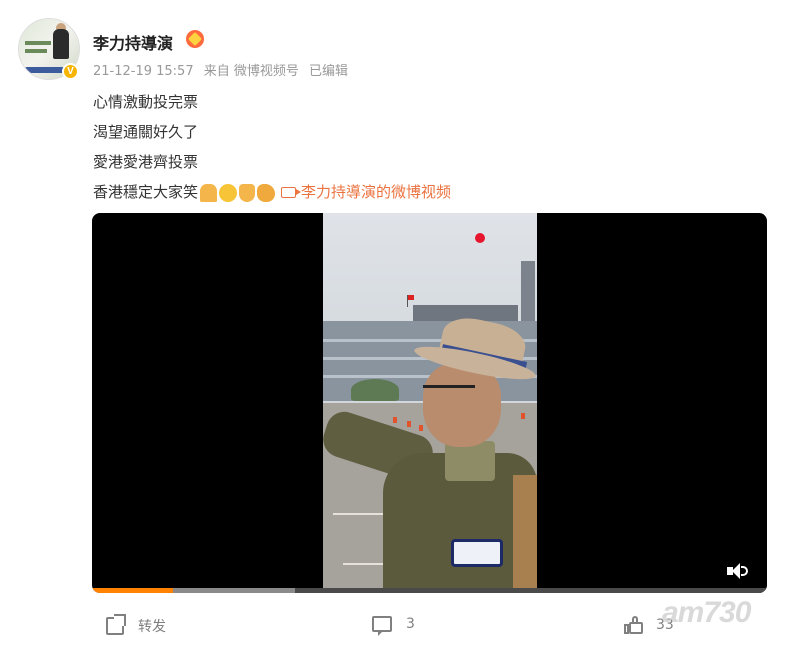 Image resolution: width=785 pixels, height=652 pixels. What do you see at coordinates (195, 39) in the screenshot?
I see `member-badge-icon` at bounding box center [195, 39].